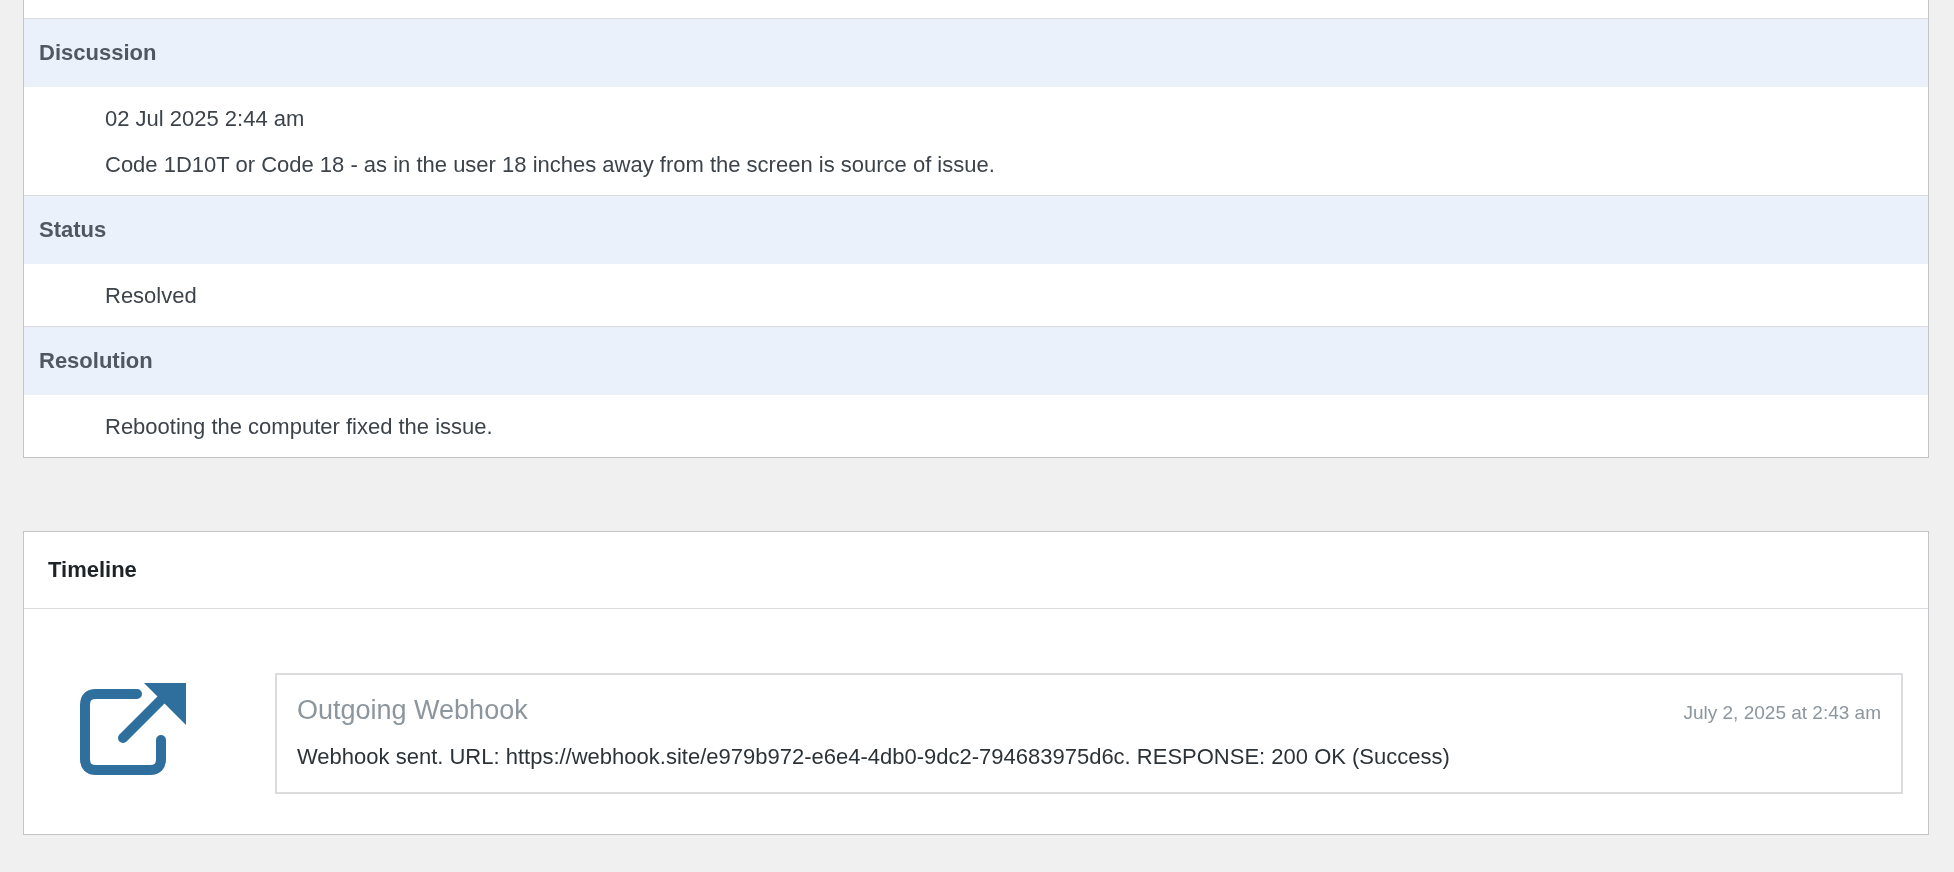  Describe the element at coordinates (976, 230) in the screenshot. I see `section-heading: Status` at that location.